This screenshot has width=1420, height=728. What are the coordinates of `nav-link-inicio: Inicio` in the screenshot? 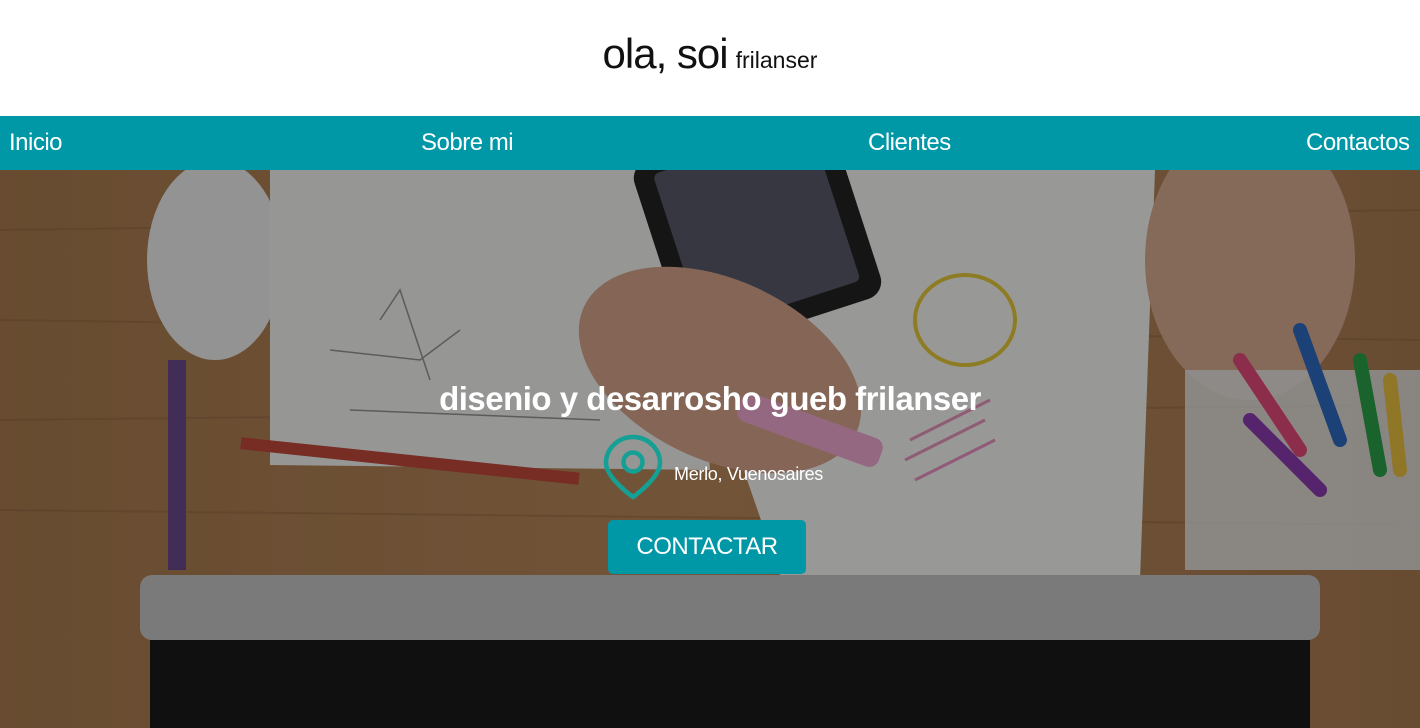 It's located at (36, 143).